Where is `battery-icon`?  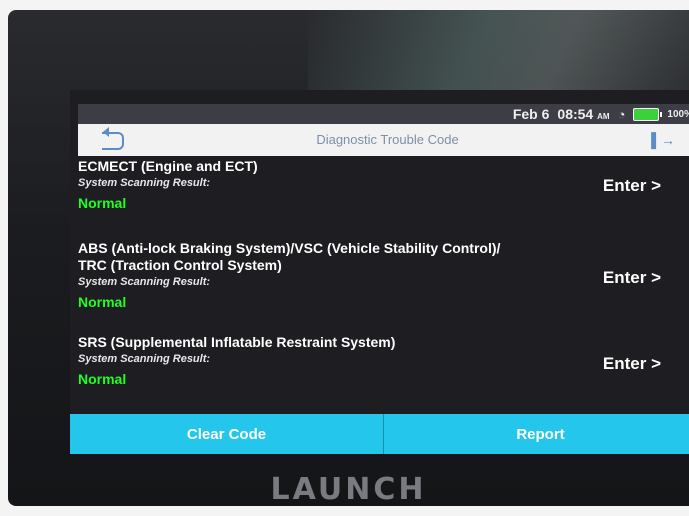 battery-icon is located at coordinates (648, 114).